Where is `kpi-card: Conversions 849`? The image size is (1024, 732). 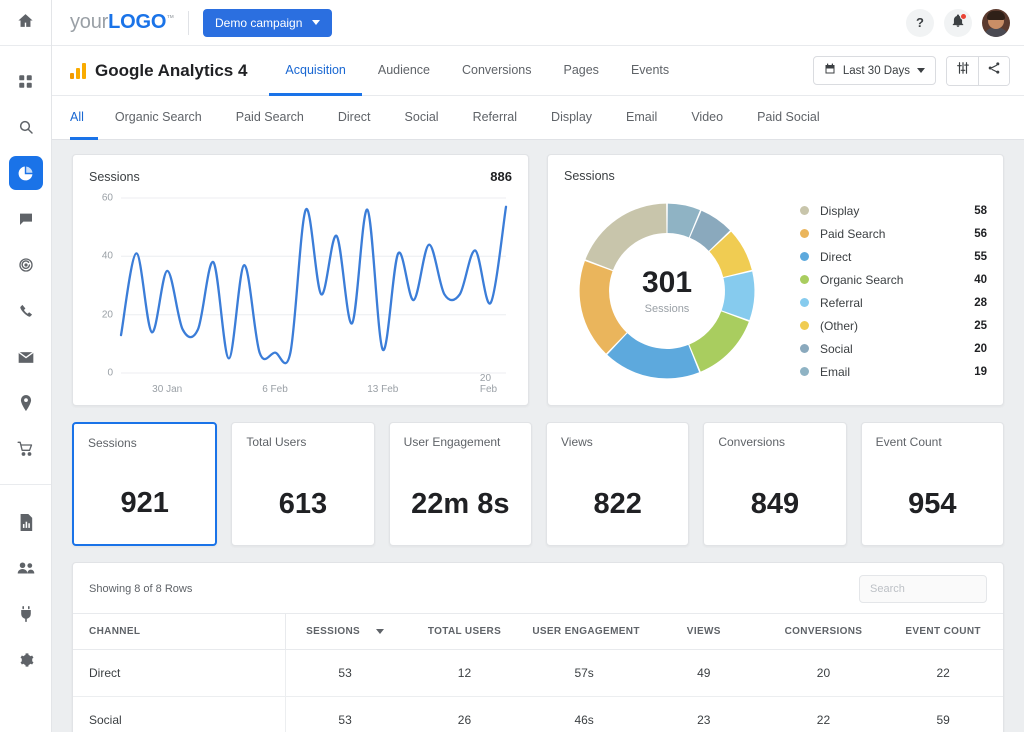
kpi-card: Conversions 849 is located at coordinates (775, 484).